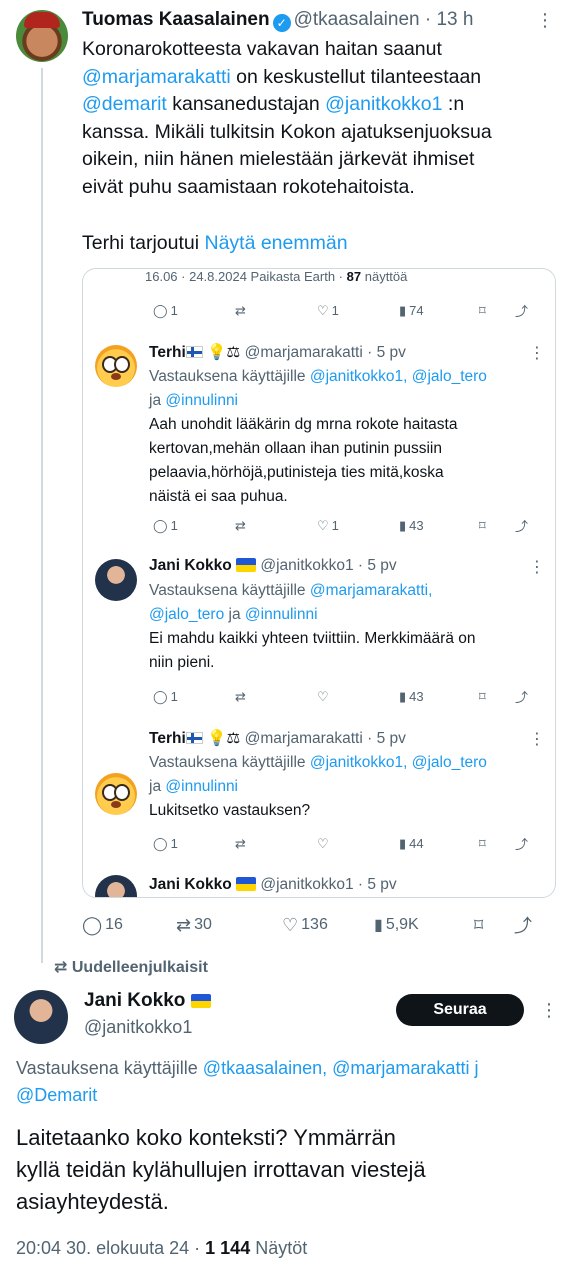  I want to click on reply-line: niin pieni., so click(182, 662).